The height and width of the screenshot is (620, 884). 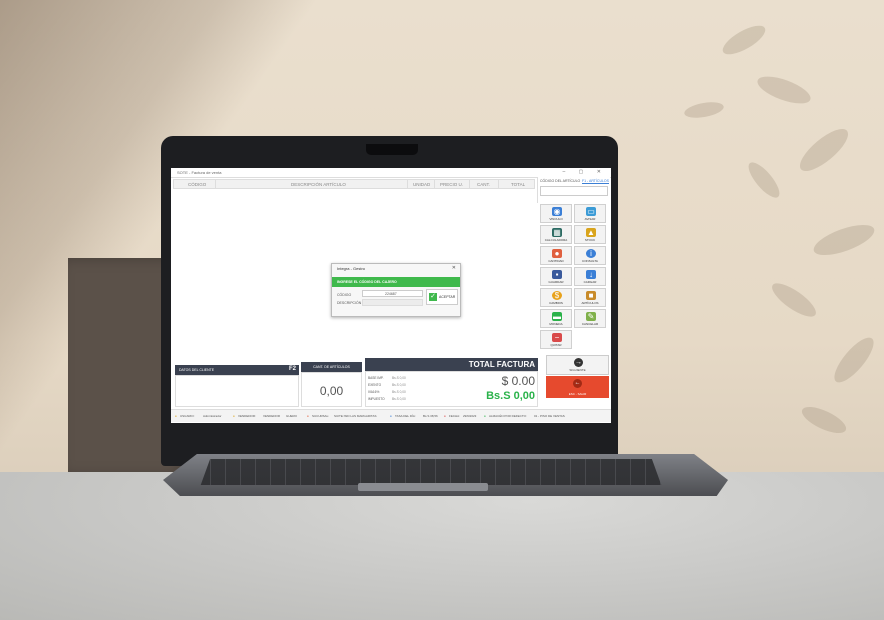 I want to click on next-button: → SIGUIENTE, so click(x=577, y=365).